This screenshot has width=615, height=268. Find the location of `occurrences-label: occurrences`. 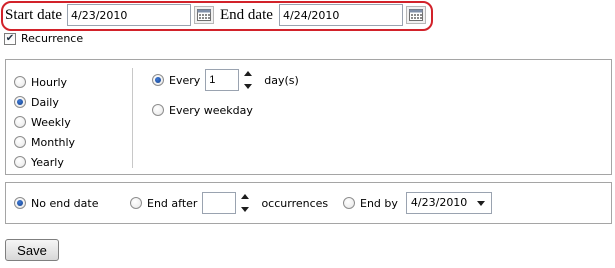

occurrences-label: occurrences is located at coordinates (295, 203).